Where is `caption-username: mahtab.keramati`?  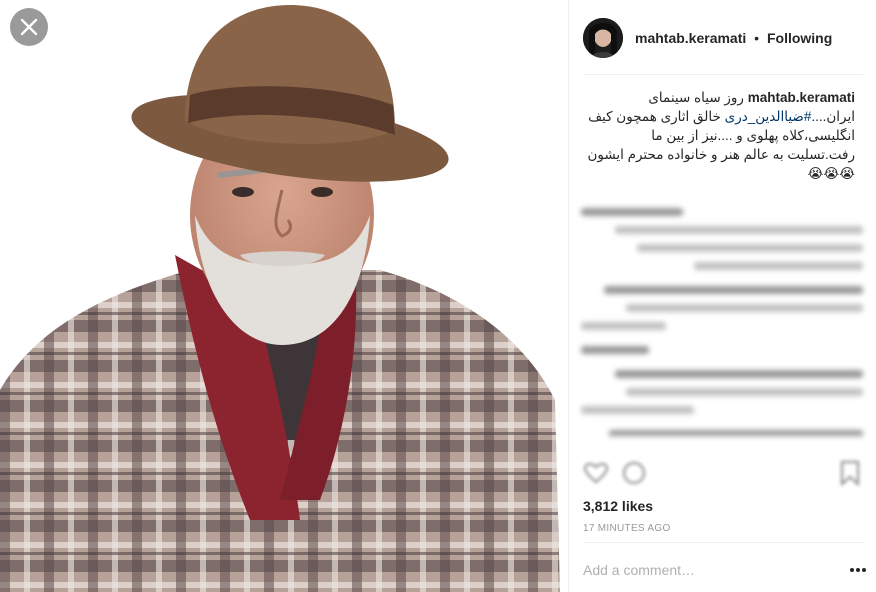
caption-username: mahtab.keramati is located at coordinates (801, 97).